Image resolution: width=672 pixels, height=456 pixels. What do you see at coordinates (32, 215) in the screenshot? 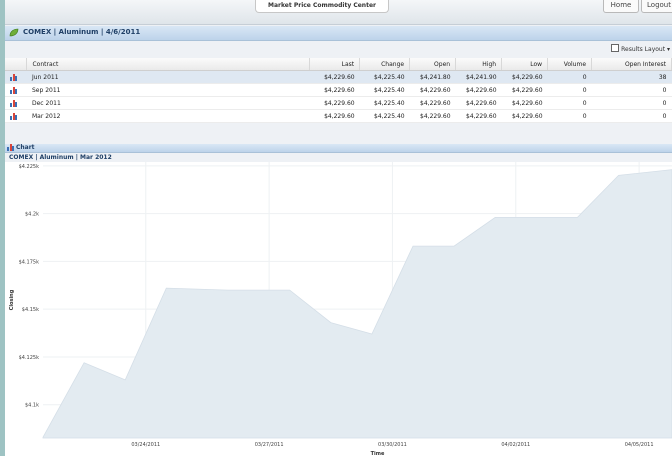
I see `y-tick-label: $4.2k` at bounding box center [32, 215].